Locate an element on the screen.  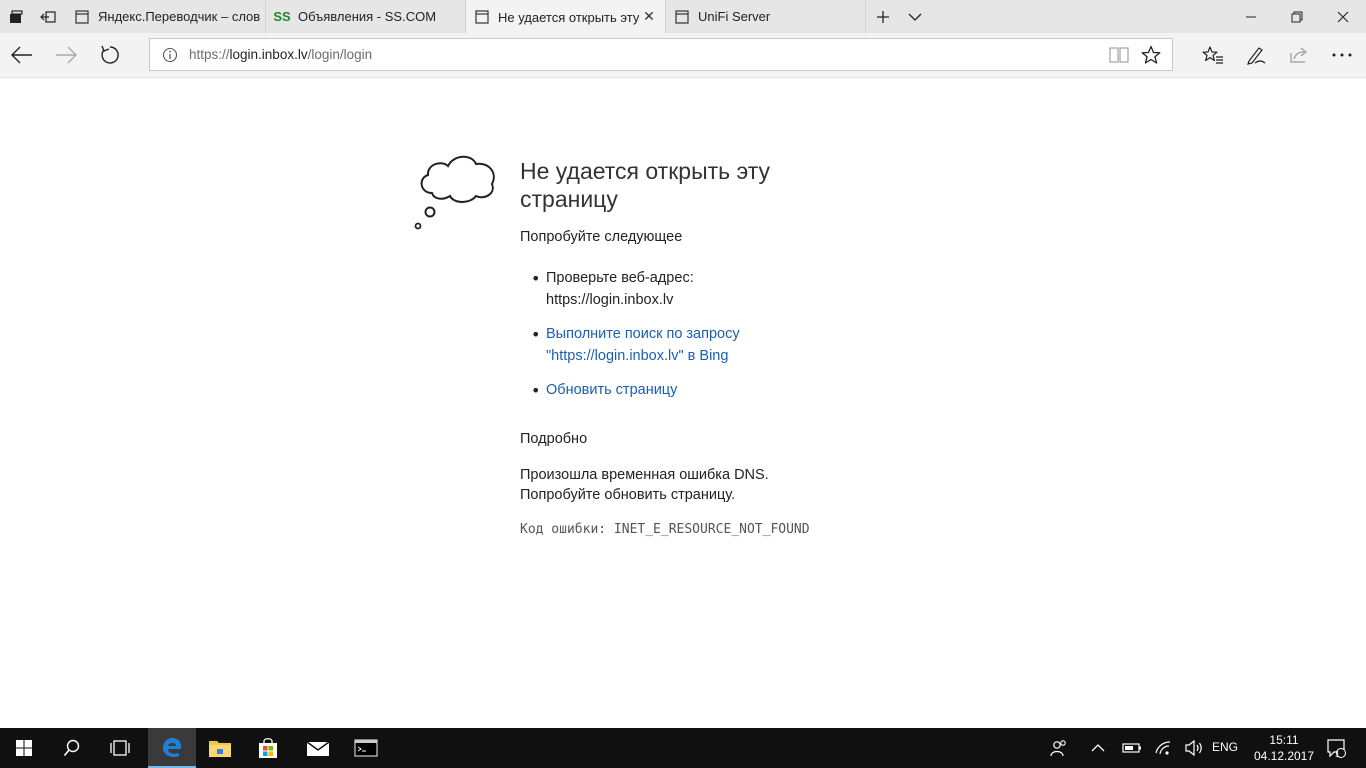
volume-icon is located at coordinates (1194, 748).